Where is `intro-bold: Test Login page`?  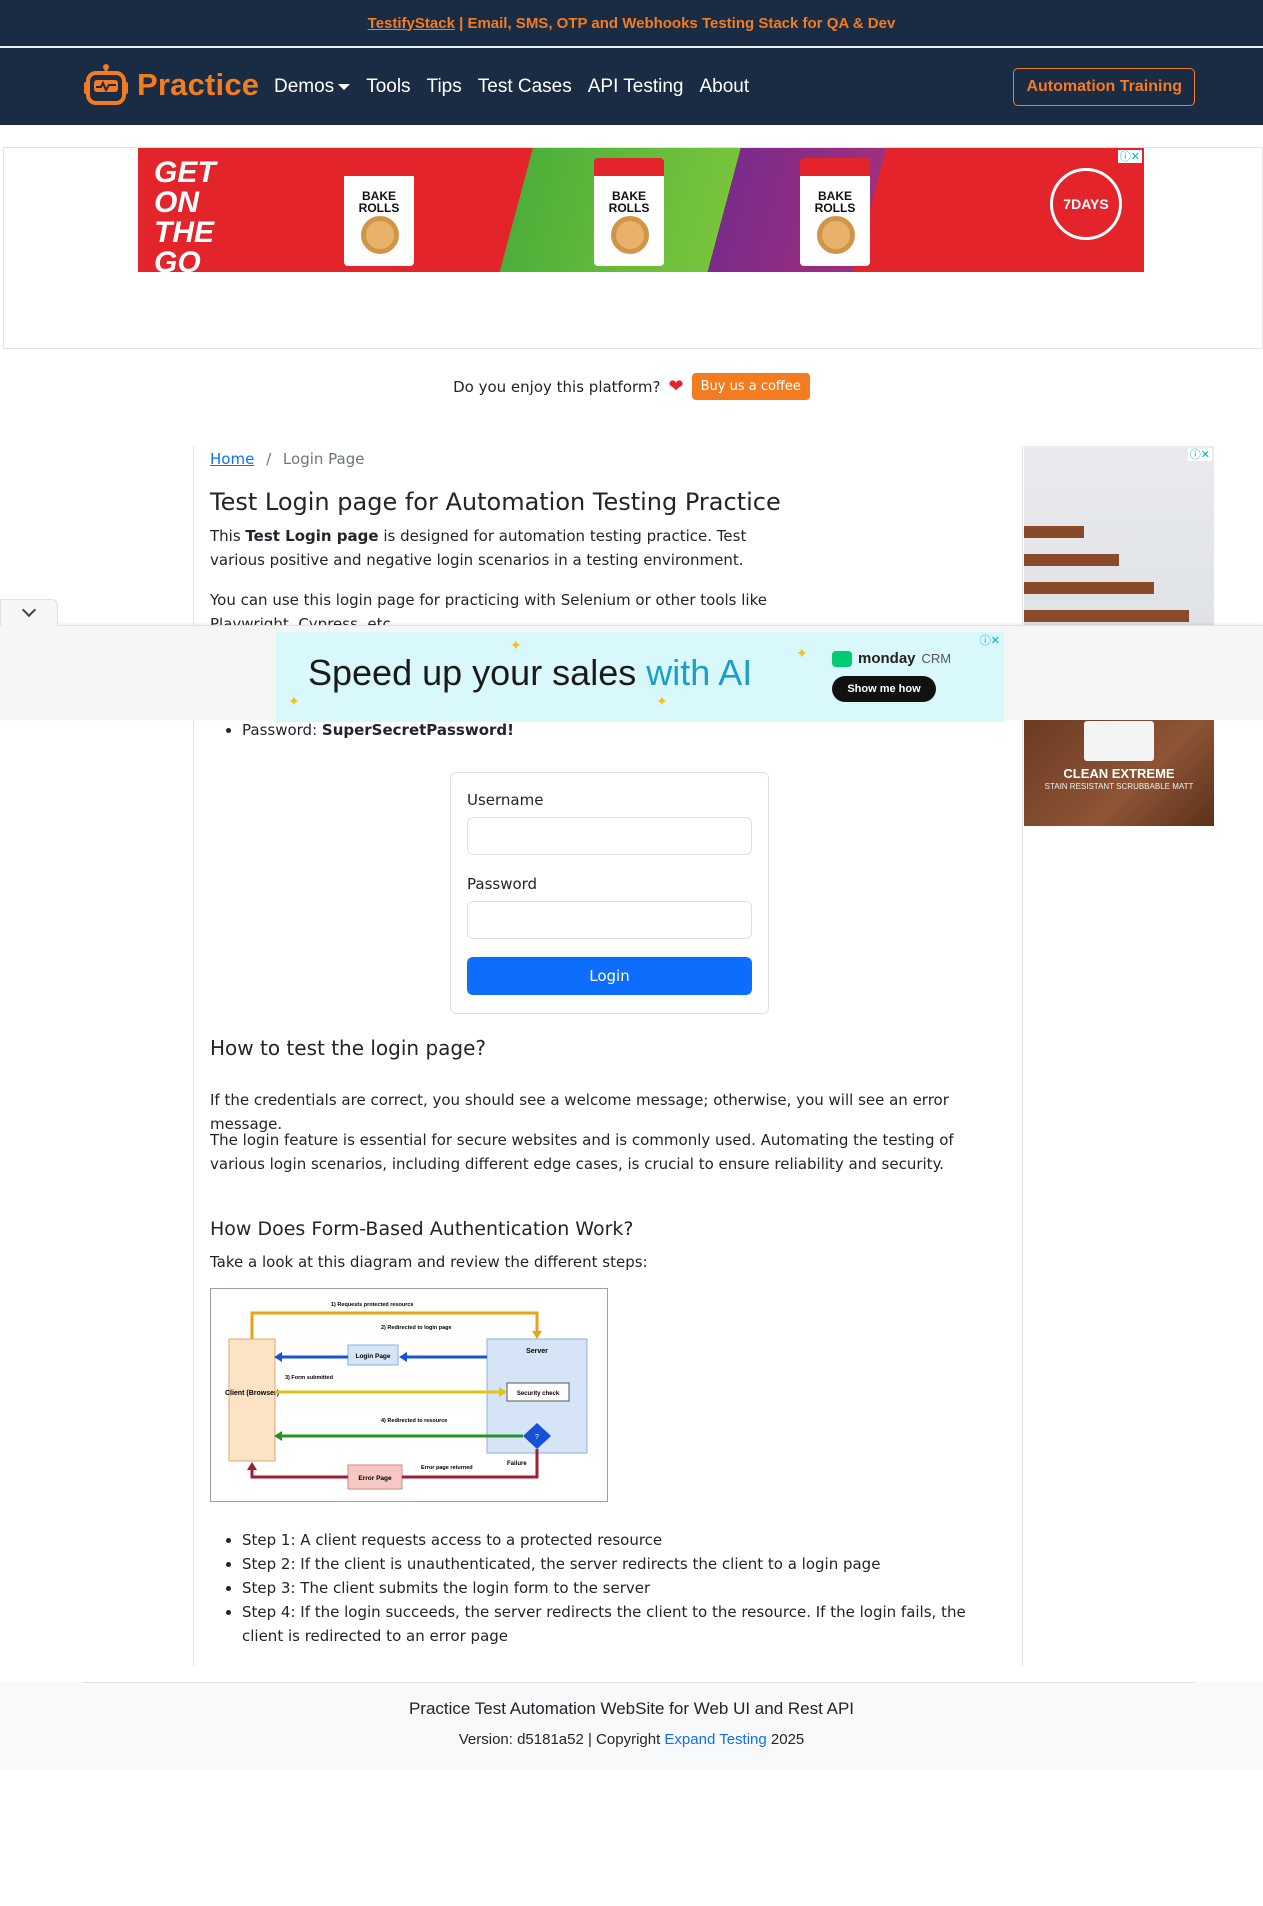 intro-bold: Test Login page is located at coordinates (312, 536).